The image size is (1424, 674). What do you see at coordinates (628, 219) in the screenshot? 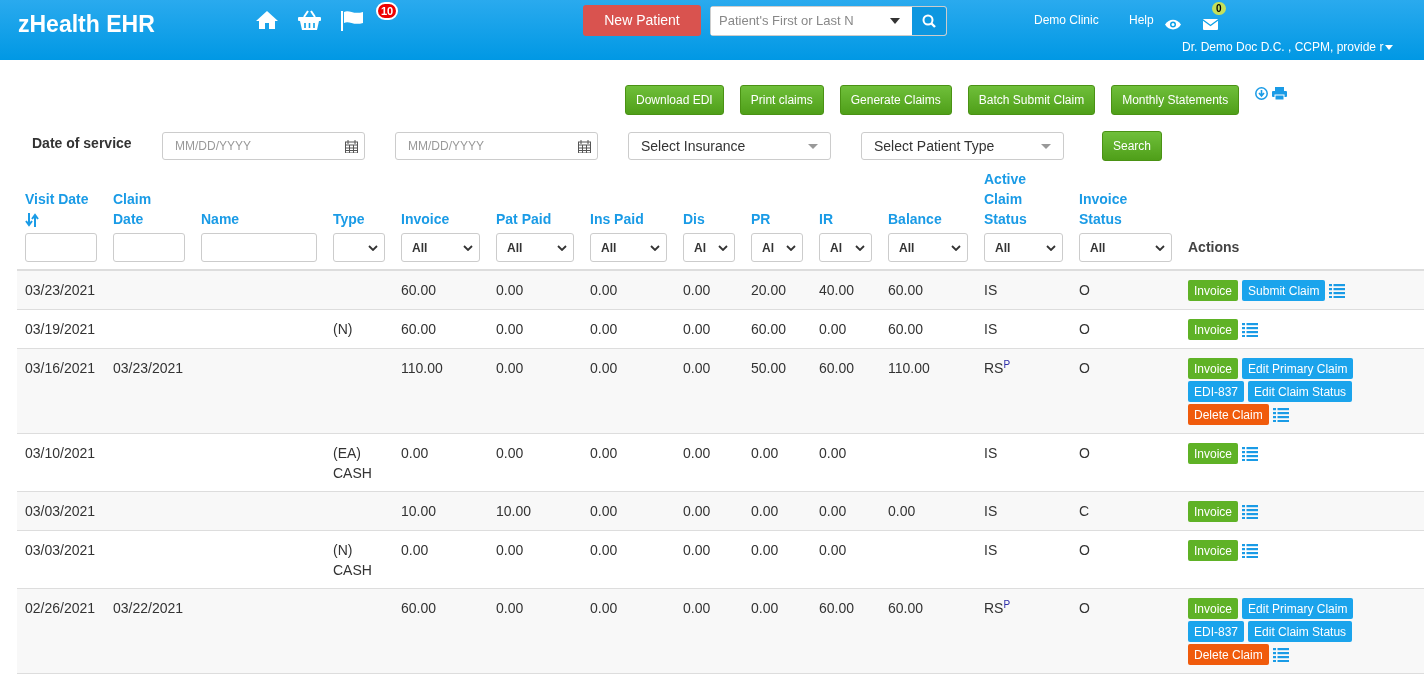
I see `column-header: Ins Paid` at bounding box center [628, 219].